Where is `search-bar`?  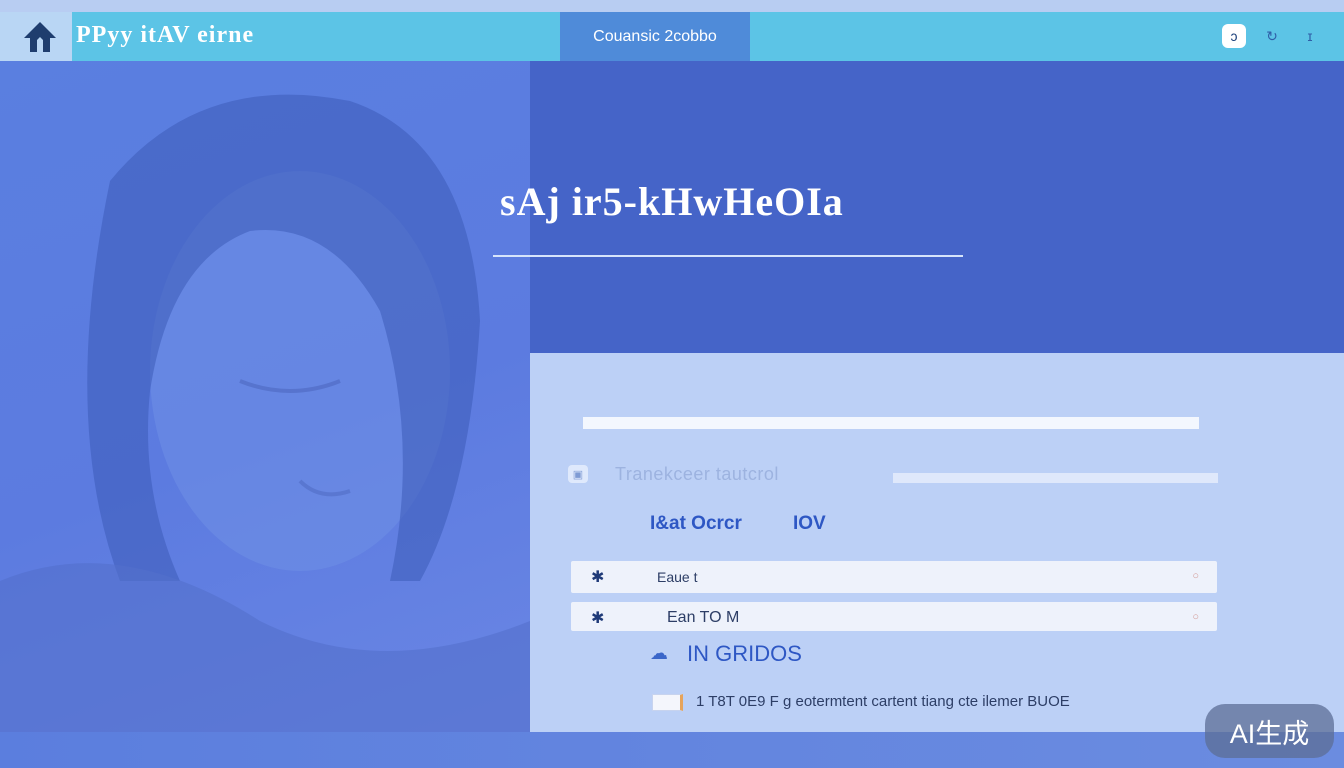
search-bar is located at coordinates (891, 423).